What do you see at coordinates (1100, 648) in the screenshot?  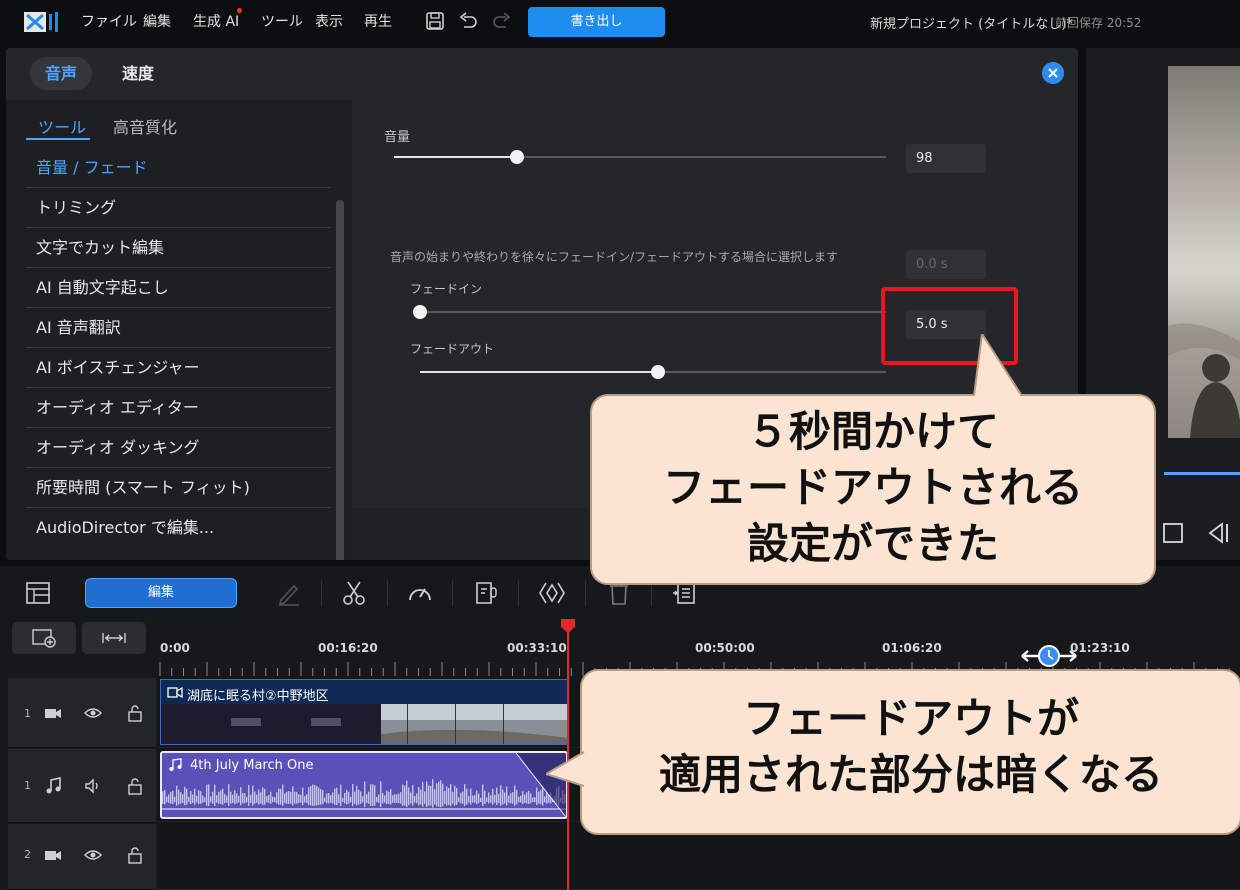 I see `time-label: 01:23:10` at bounding box center [1100, 648].